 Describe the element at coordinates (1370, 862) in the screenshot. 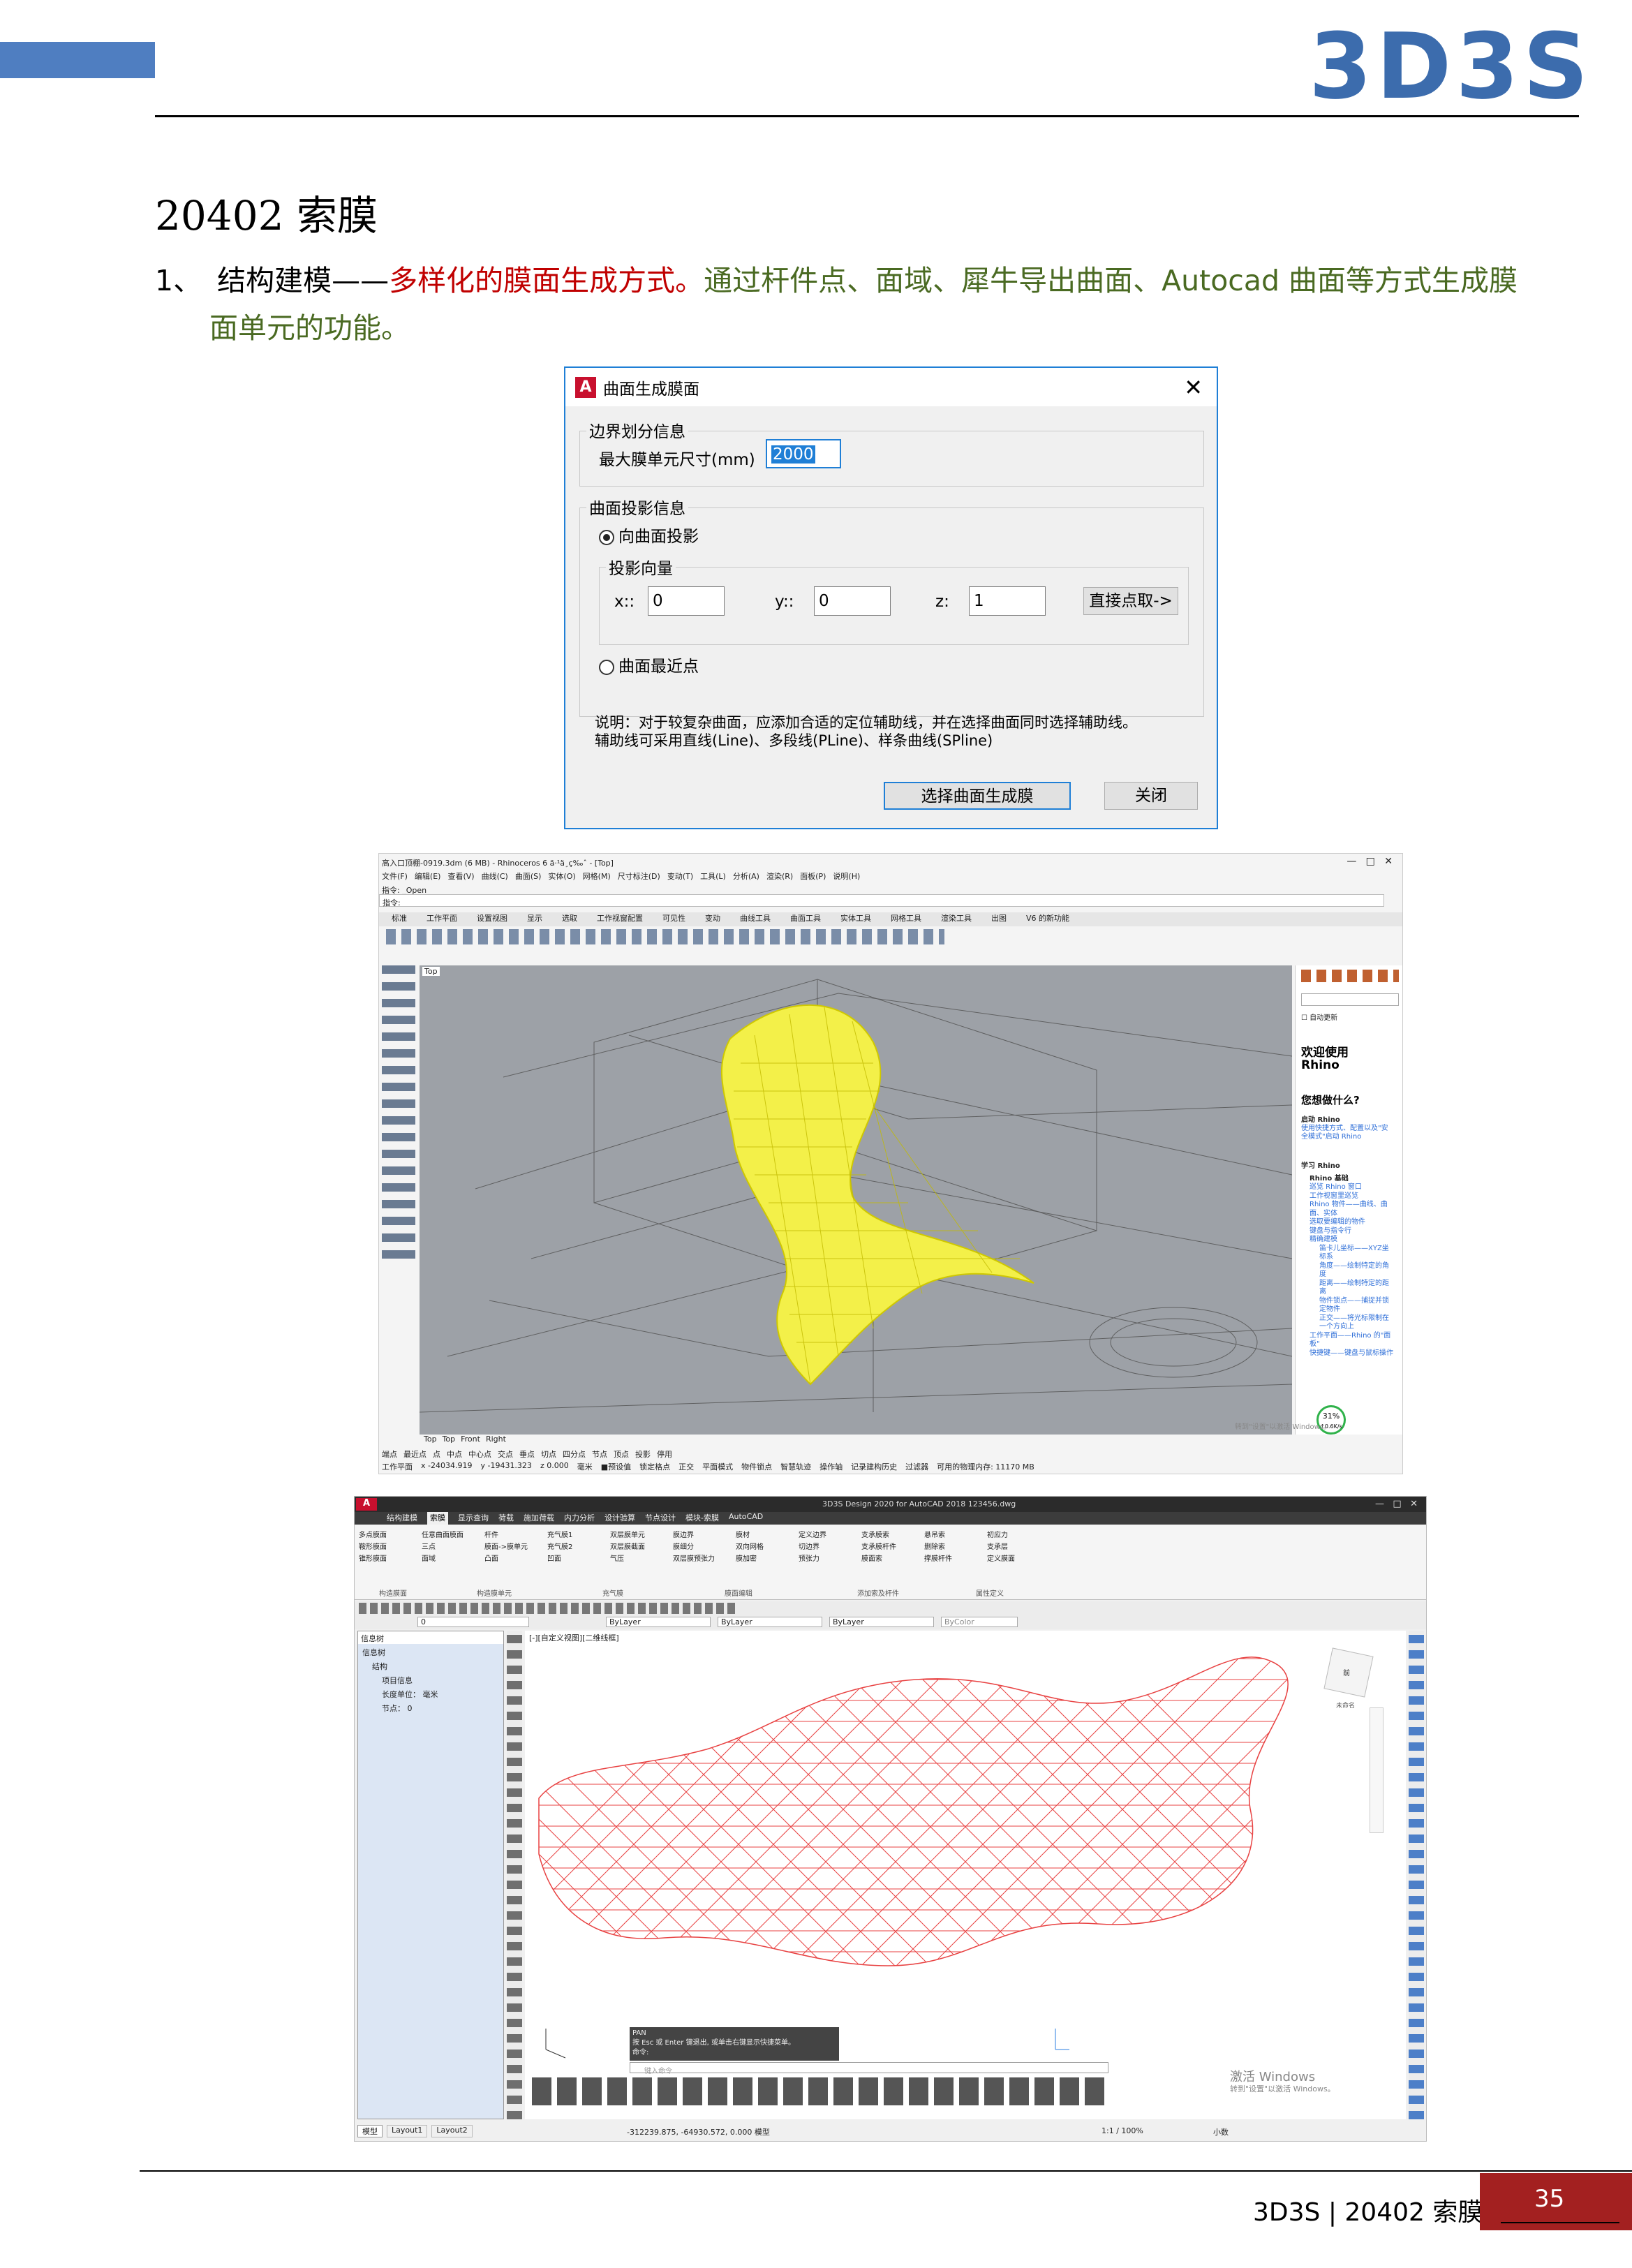

I see `rhino-window-controls: — □ ✕` at that location.